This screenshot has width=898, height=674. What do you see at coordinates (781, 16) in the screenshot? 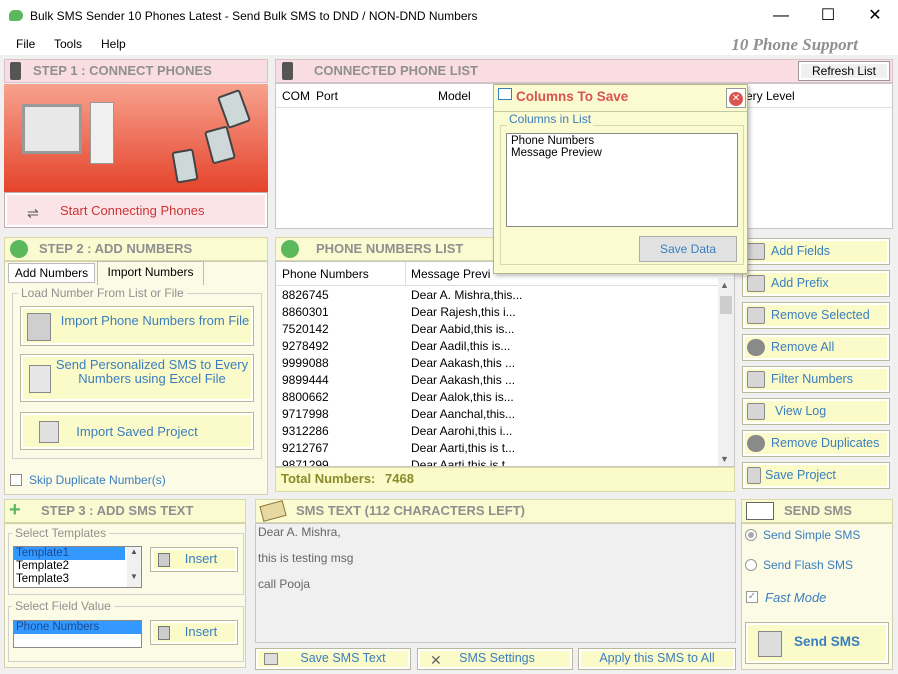
I see `minimize-button: —` at bounding box center [781, 16].